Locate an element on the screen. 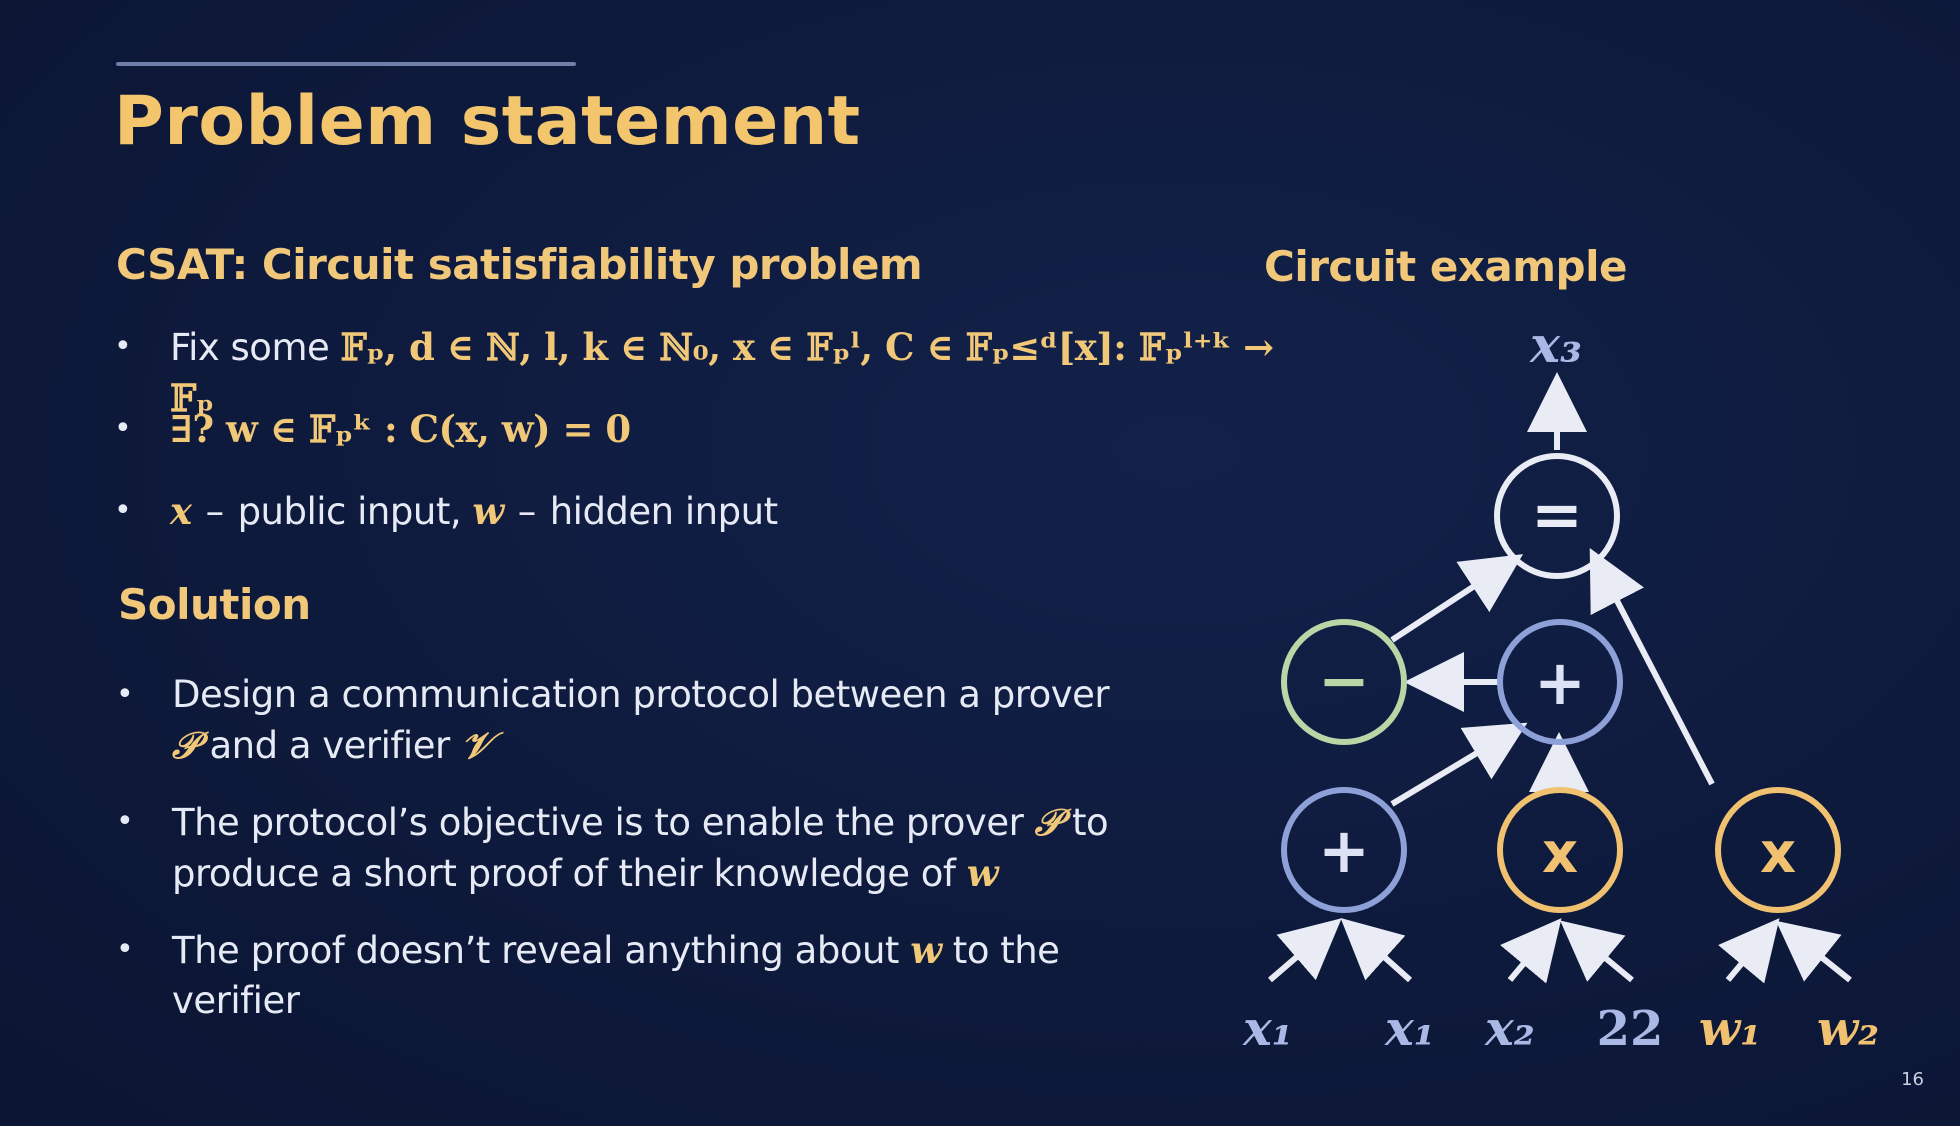  circuit-inputs: x₁ x₁ x₂ 22 w₁ w₂ is located at coordinates (1560, 1029).